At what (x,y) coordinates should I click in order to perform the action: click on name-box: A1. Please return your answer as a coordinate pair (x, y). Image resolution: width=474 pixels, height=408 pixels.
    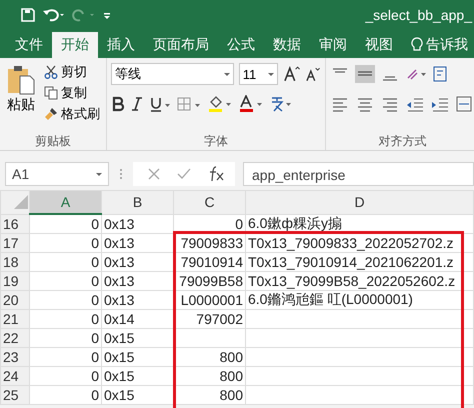
    Looking at the image, I should click on (57, 174).